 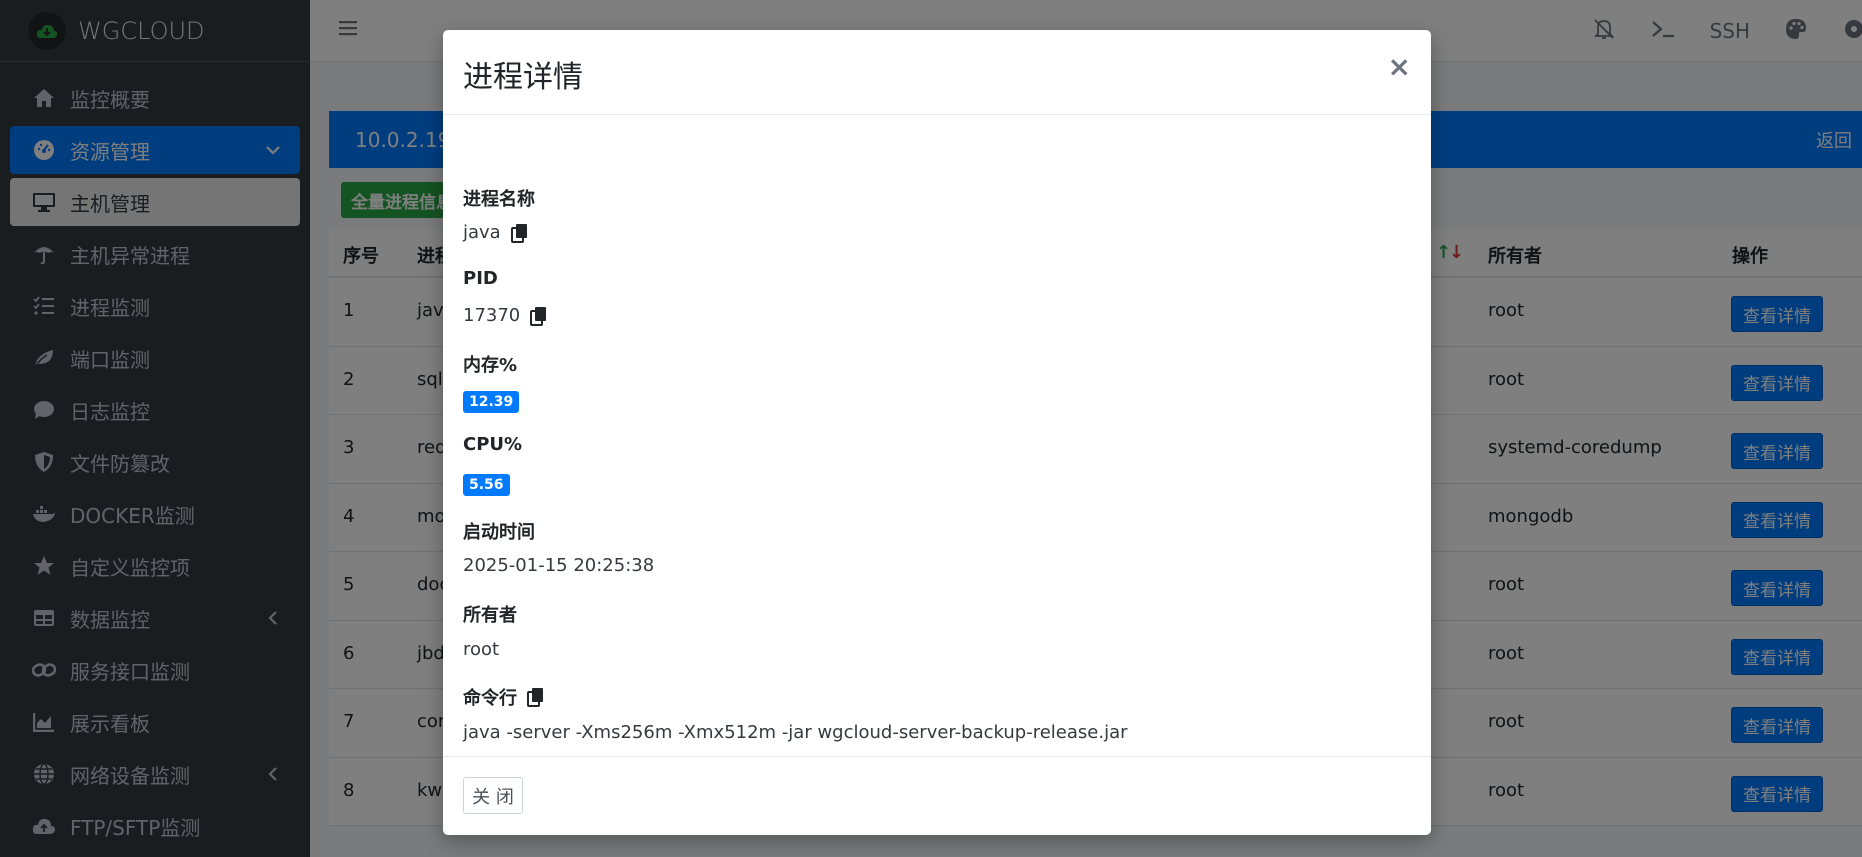 I want to click on close-icon: ×, so click(x=1399, y=66).